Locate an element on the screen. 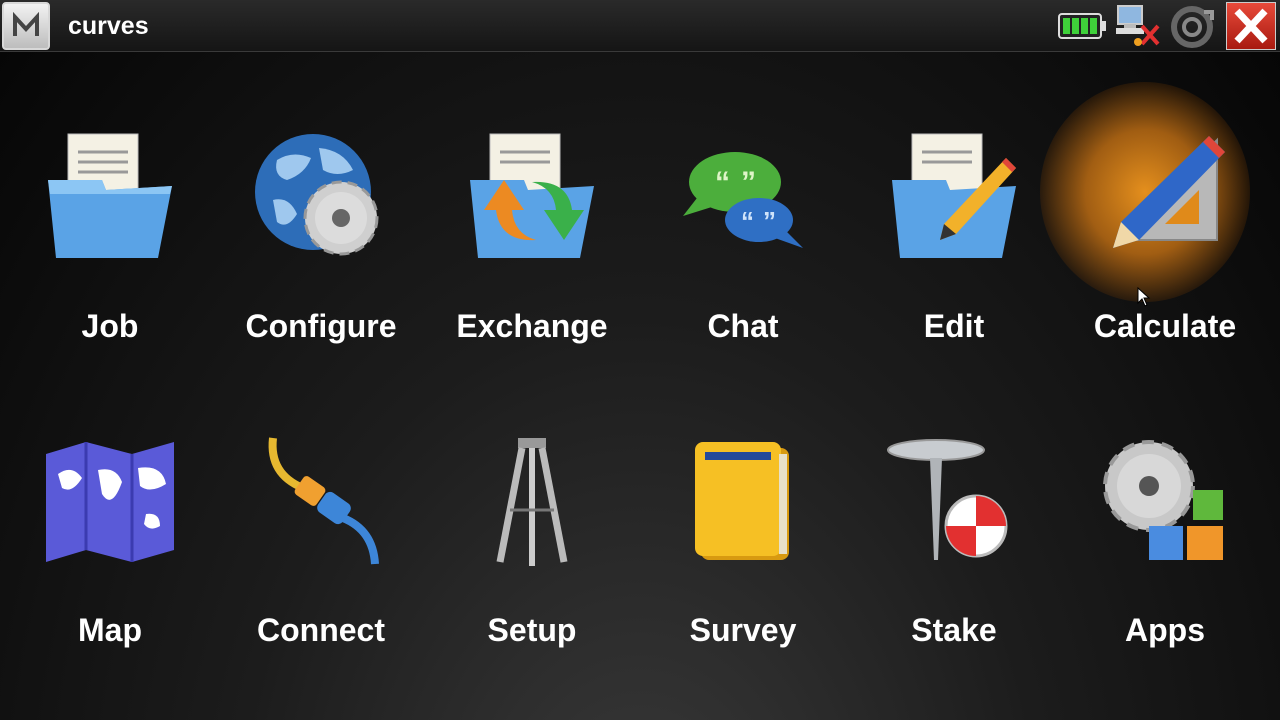  window-title: curves is located at coordinates (108, 26).